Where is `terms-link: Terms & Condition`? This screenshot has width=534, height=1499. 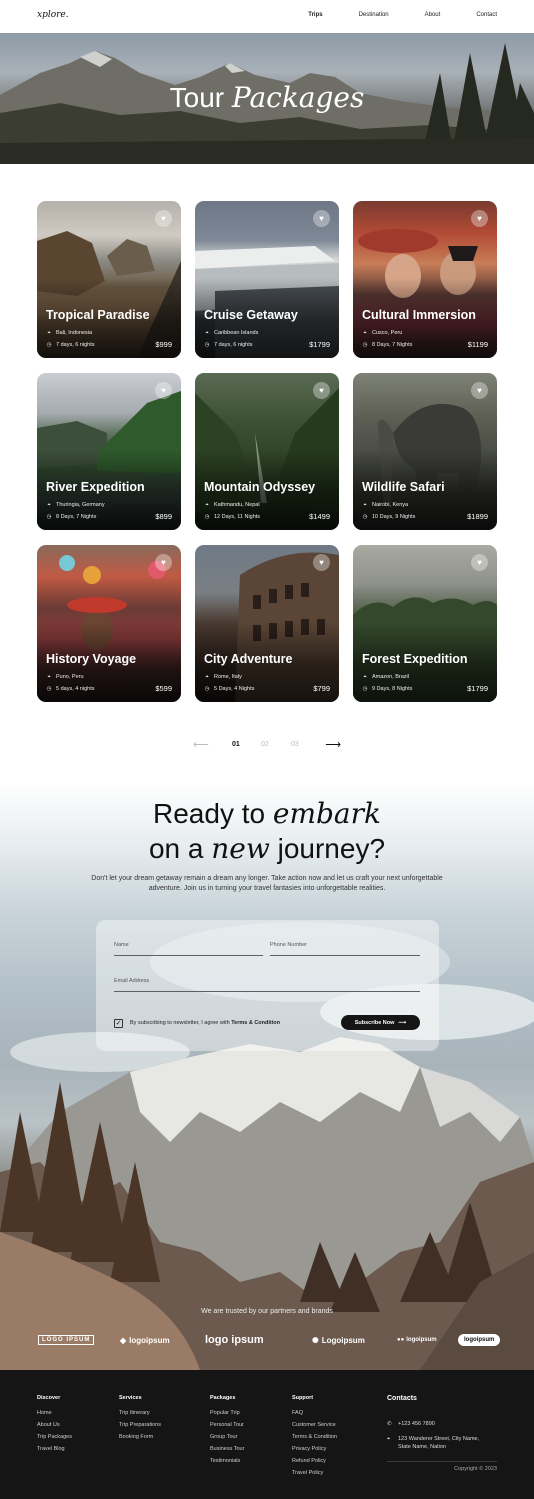
terms-link: Terms & Condition is located at coordinates (255, 1023).